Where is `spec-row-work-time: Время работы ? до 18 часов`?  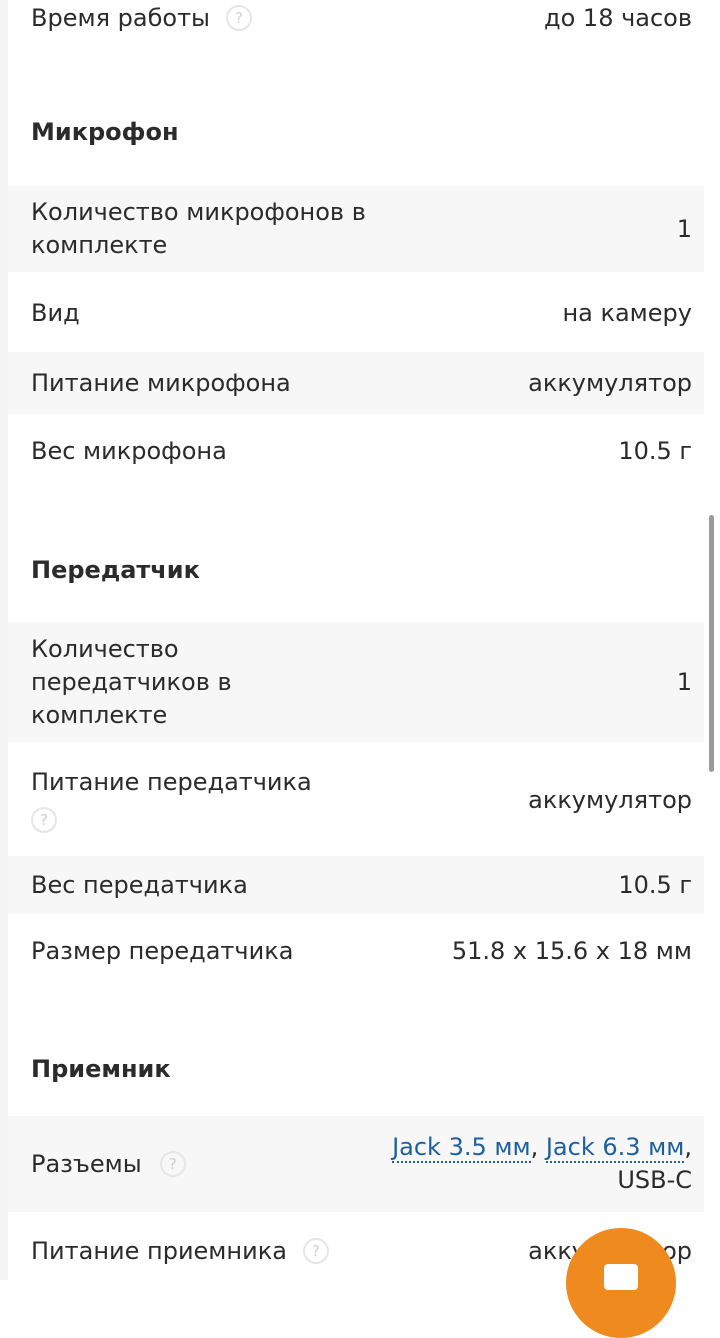
spec-row-work-time: Время работы ? до 18 часов is located at coordinates (356, 21).